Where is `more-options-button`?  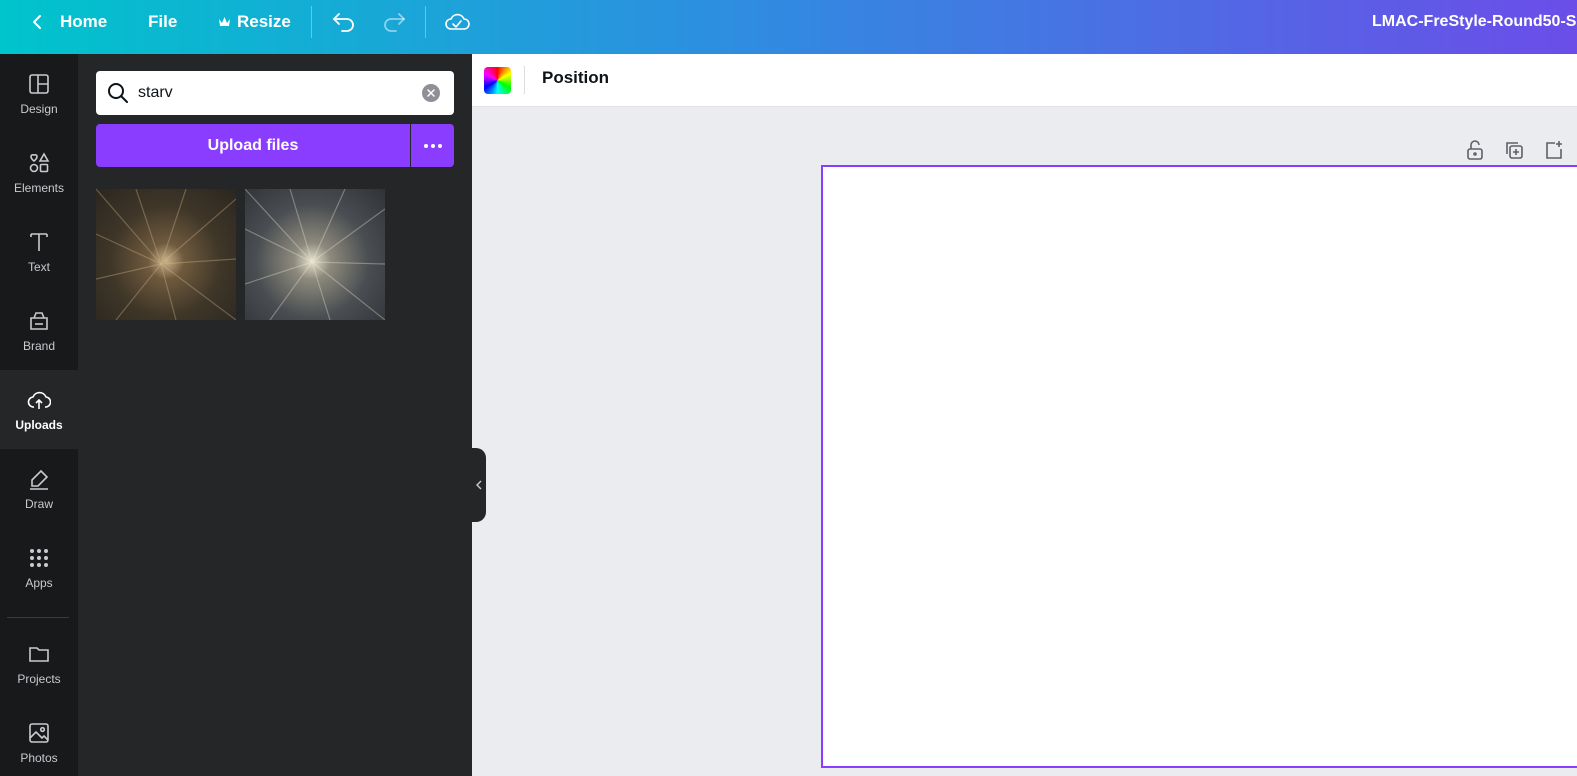
more-options-button is located at coordinates (432, 145).